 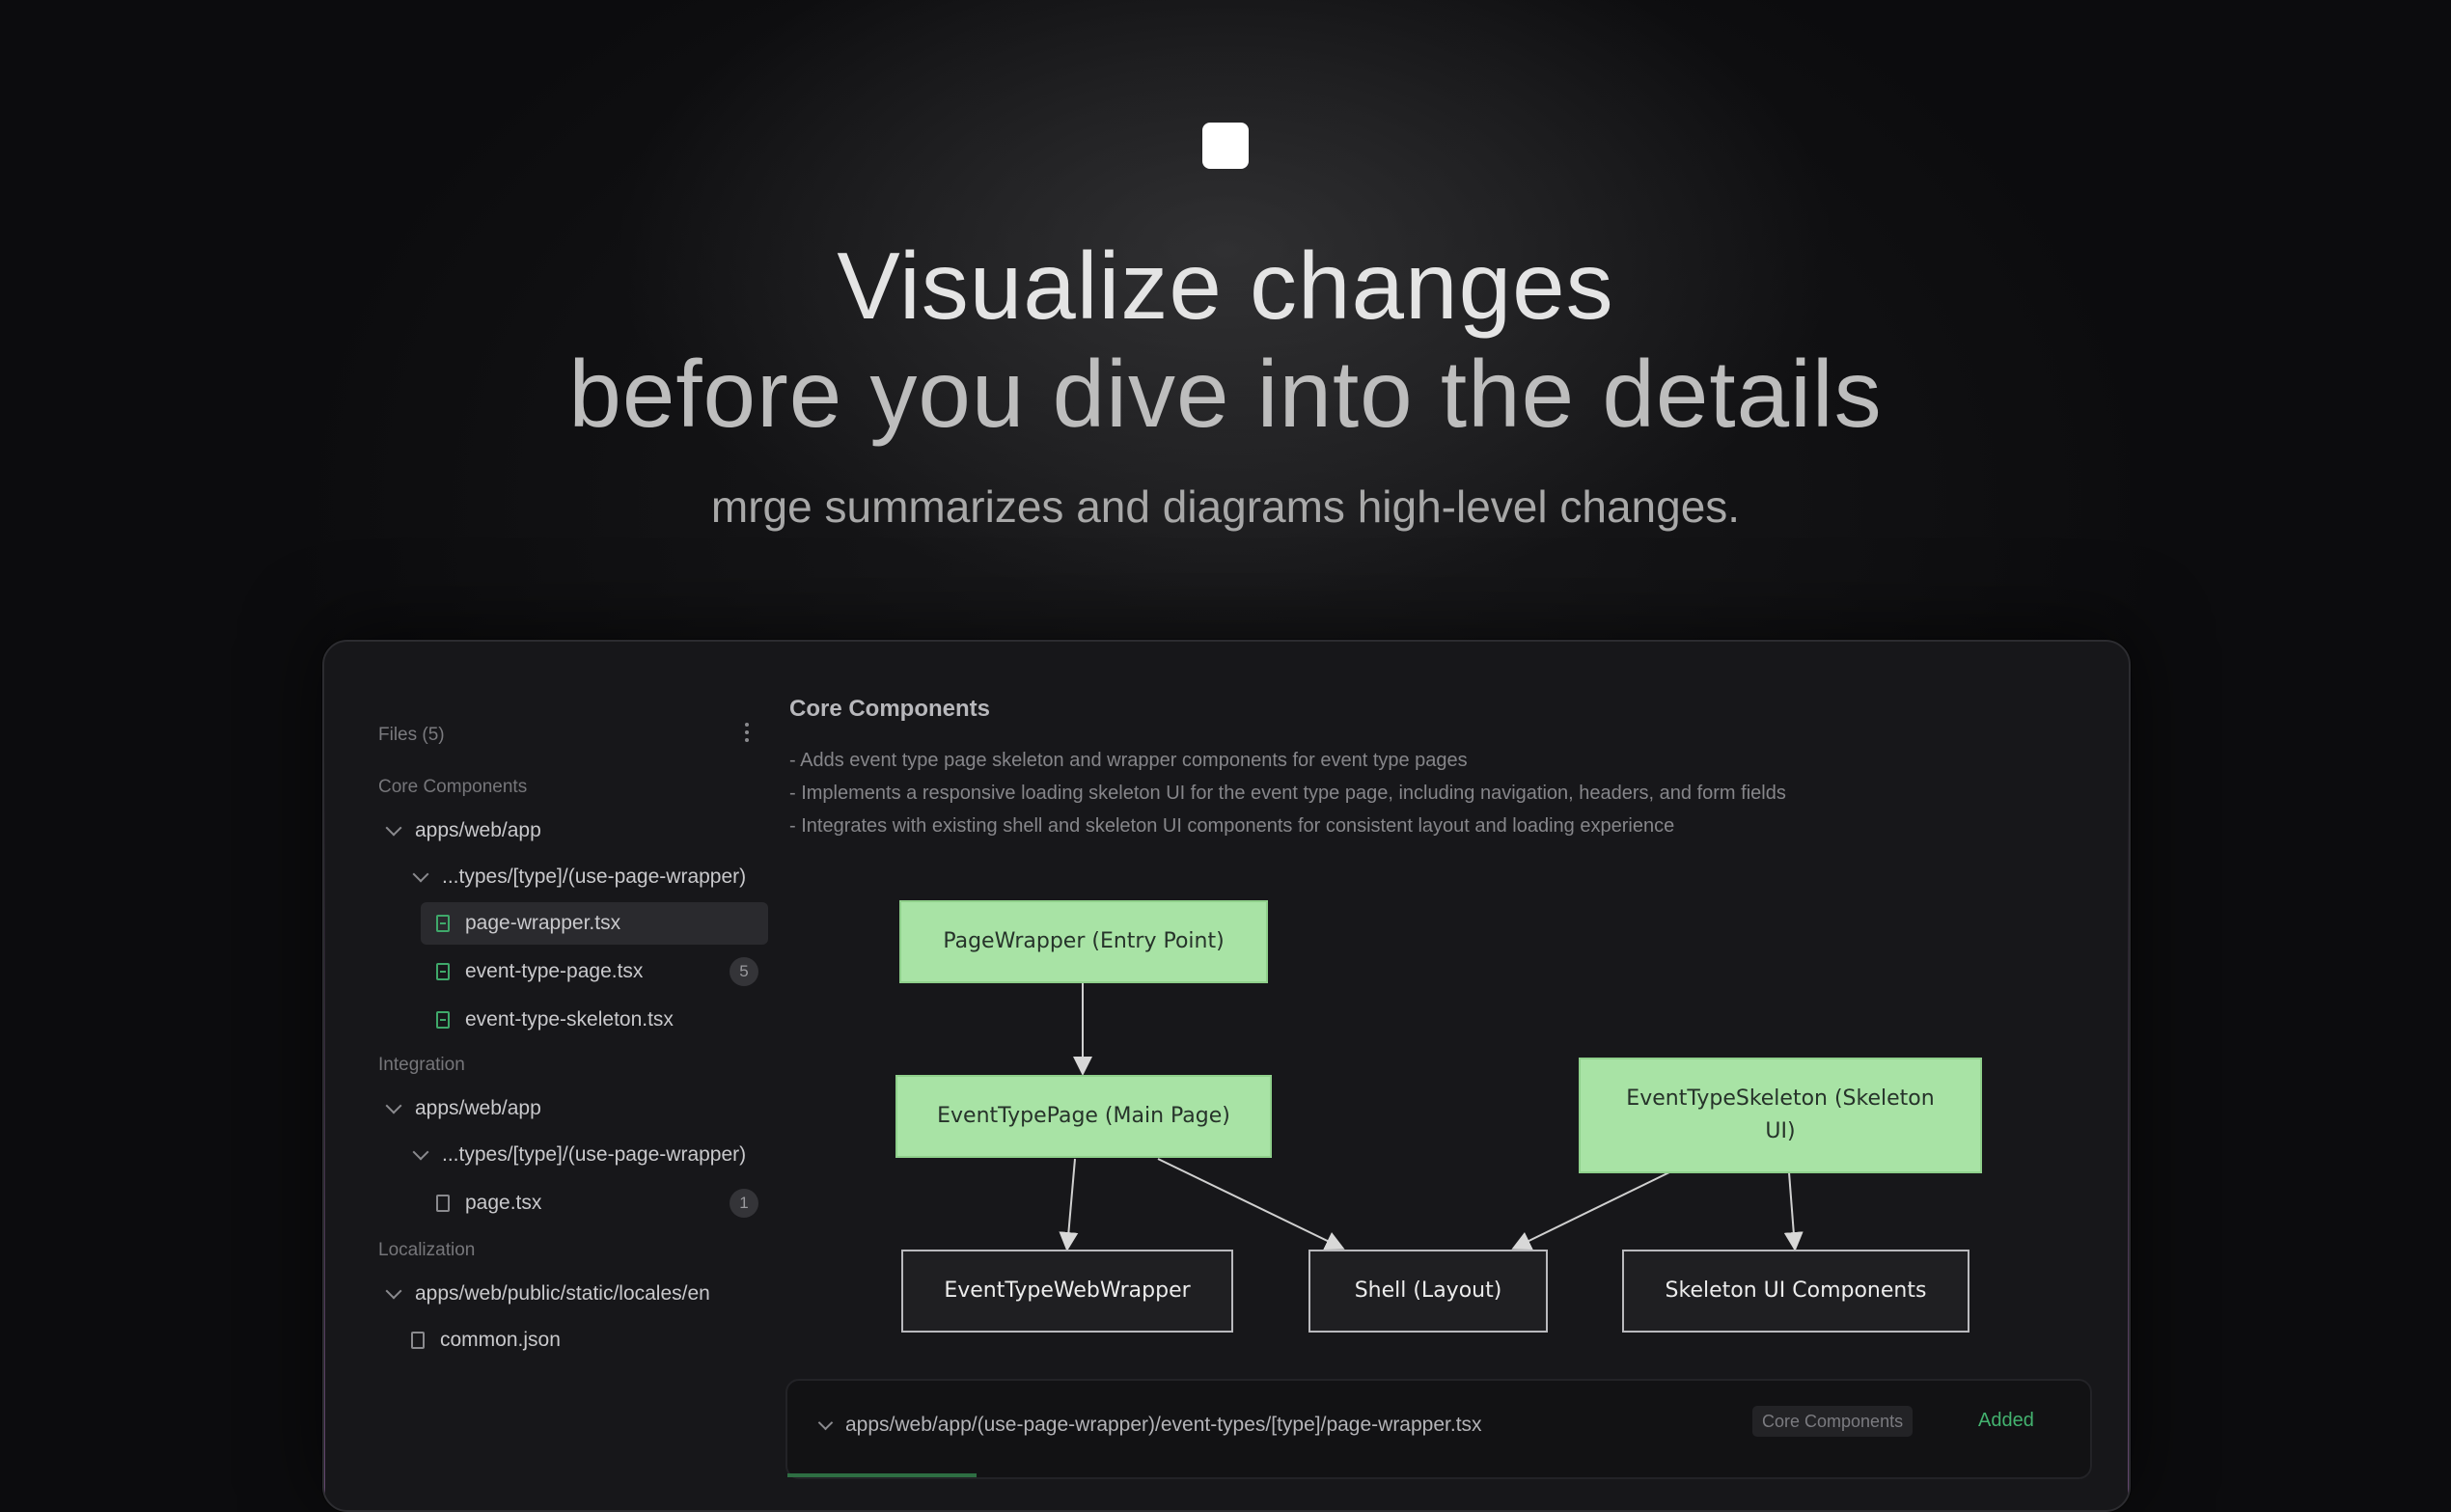 What do you see at coordinates (1067, 1291) in the screenshot?
I see `node-event-type-web-wrapper: EventTypeWebWrapper` at bounding box center [1067, 1291].